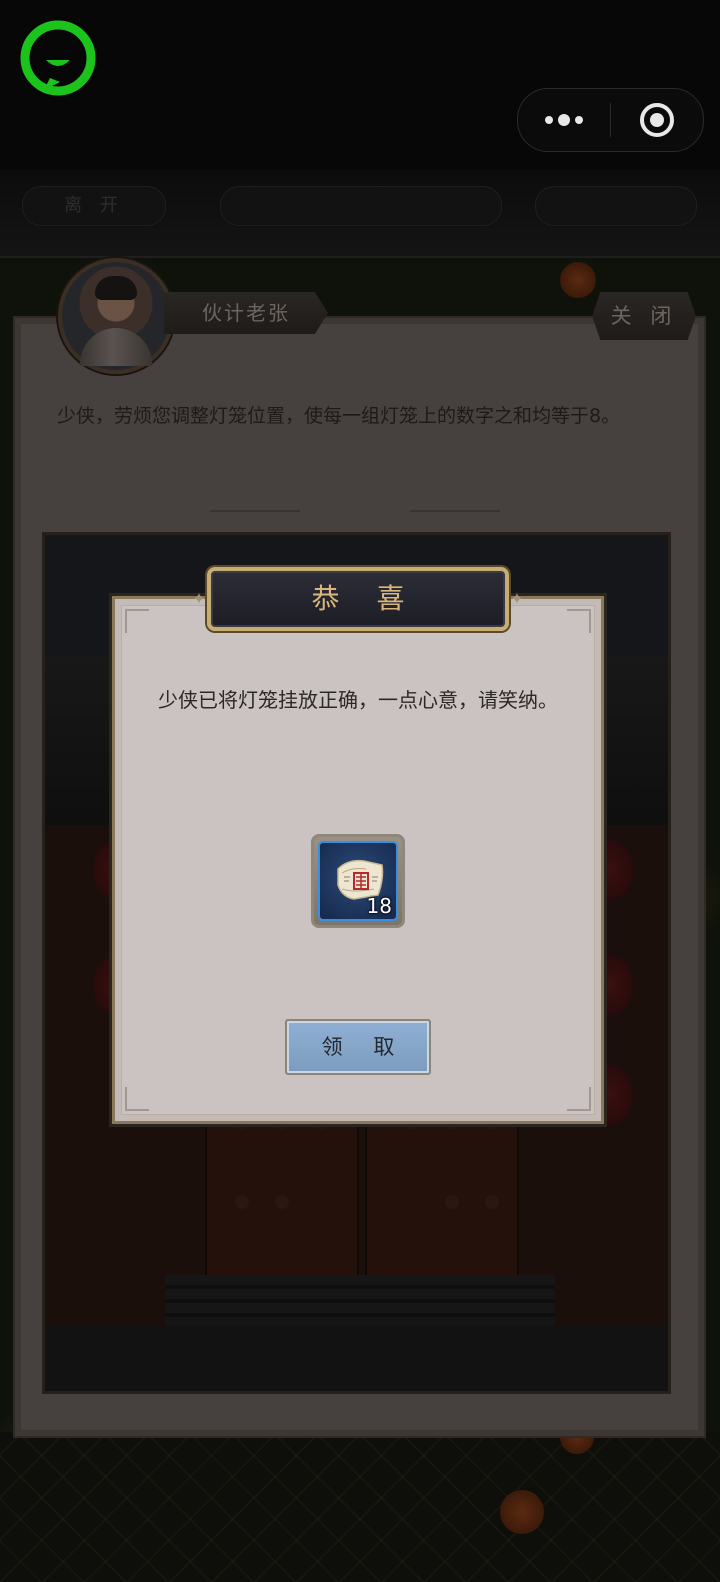 The image size is (720, 1582). What do you see at coordinates (358, 599) in the screenshot?
I see `modal-title: 恭 喜` at bounding box center [358, 599].